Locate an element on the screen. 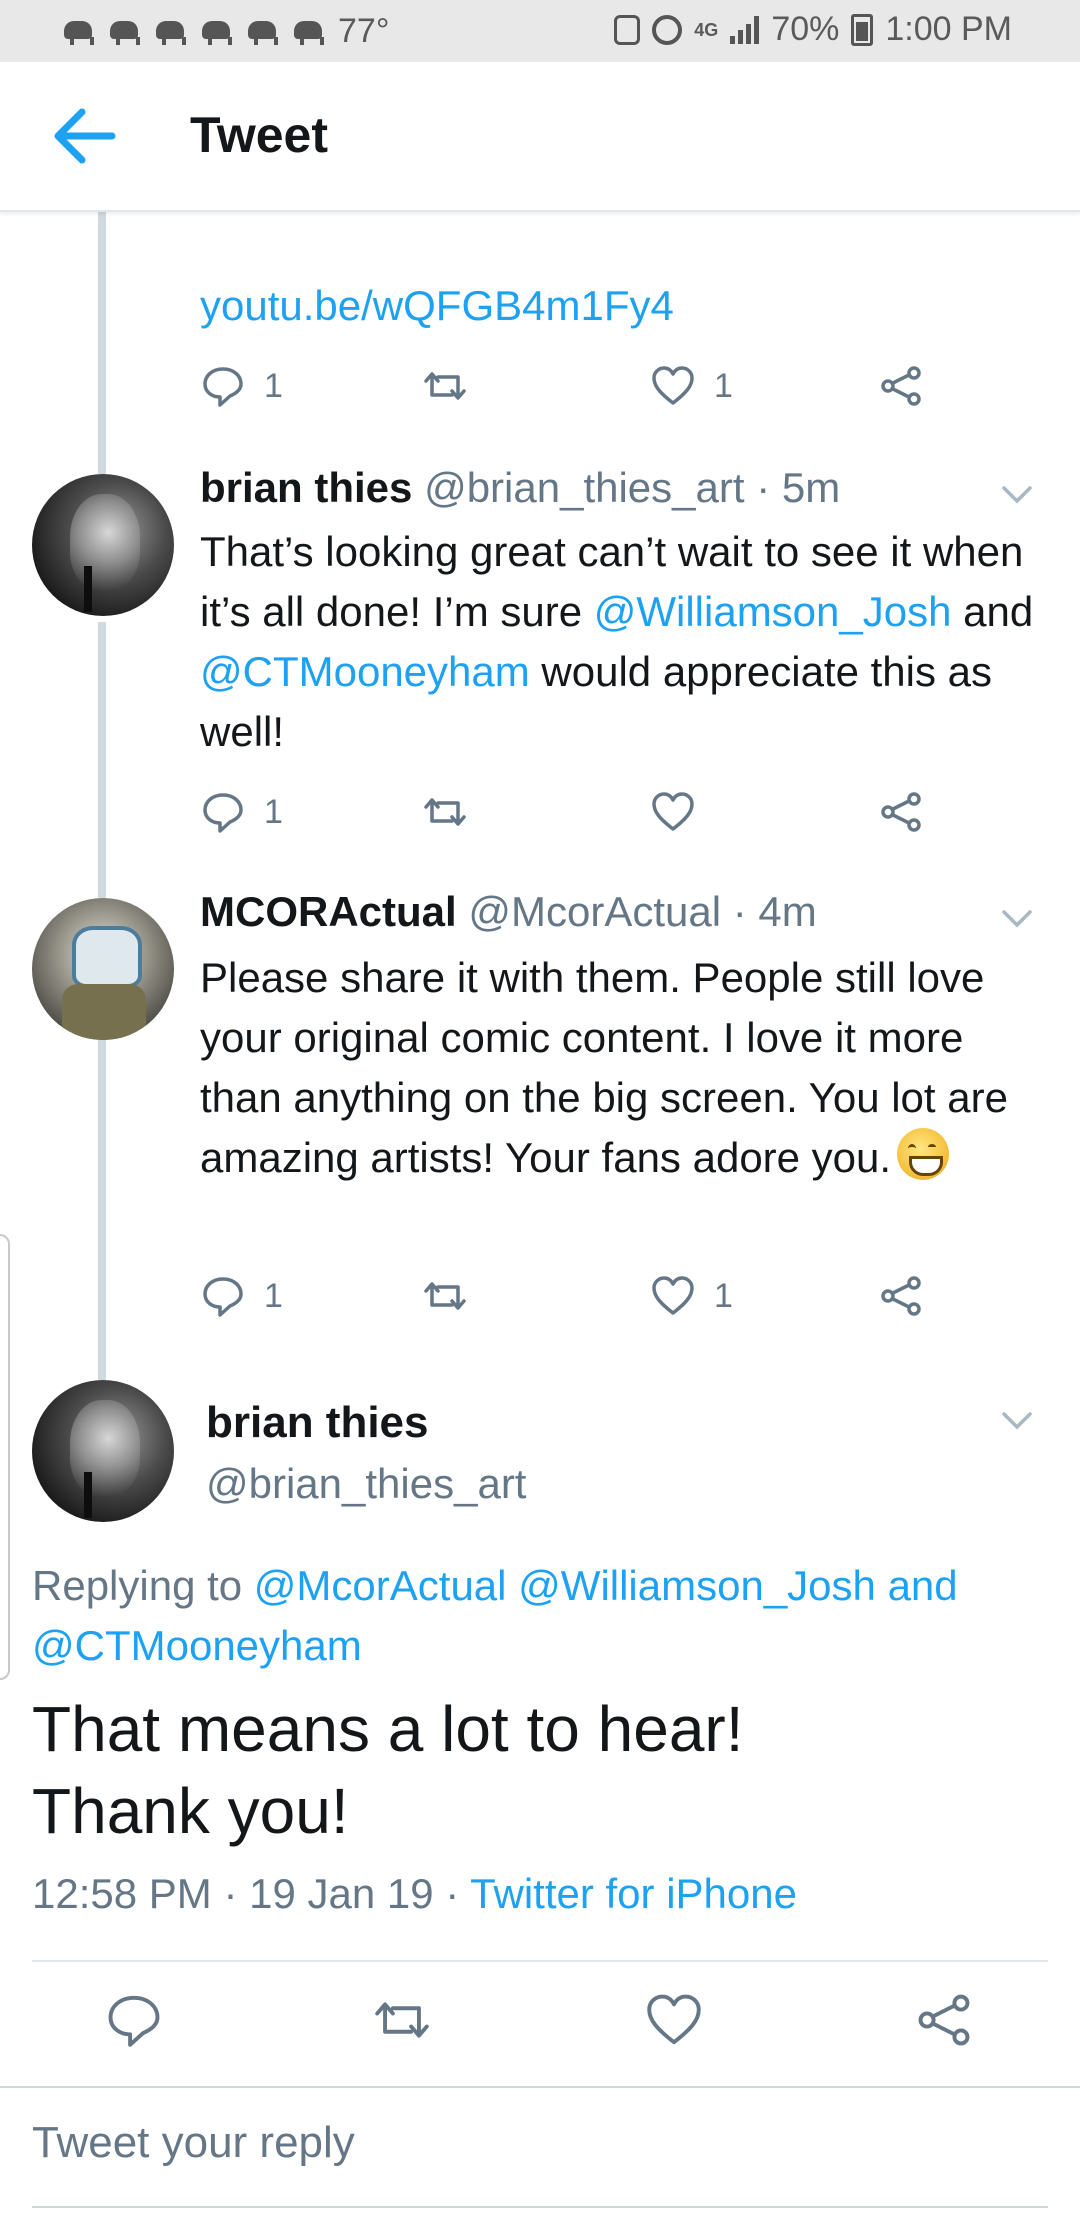 The width and height of the screenshot is (1080, 2220). notification-icons: 77° is located at coordinates (225, 31).